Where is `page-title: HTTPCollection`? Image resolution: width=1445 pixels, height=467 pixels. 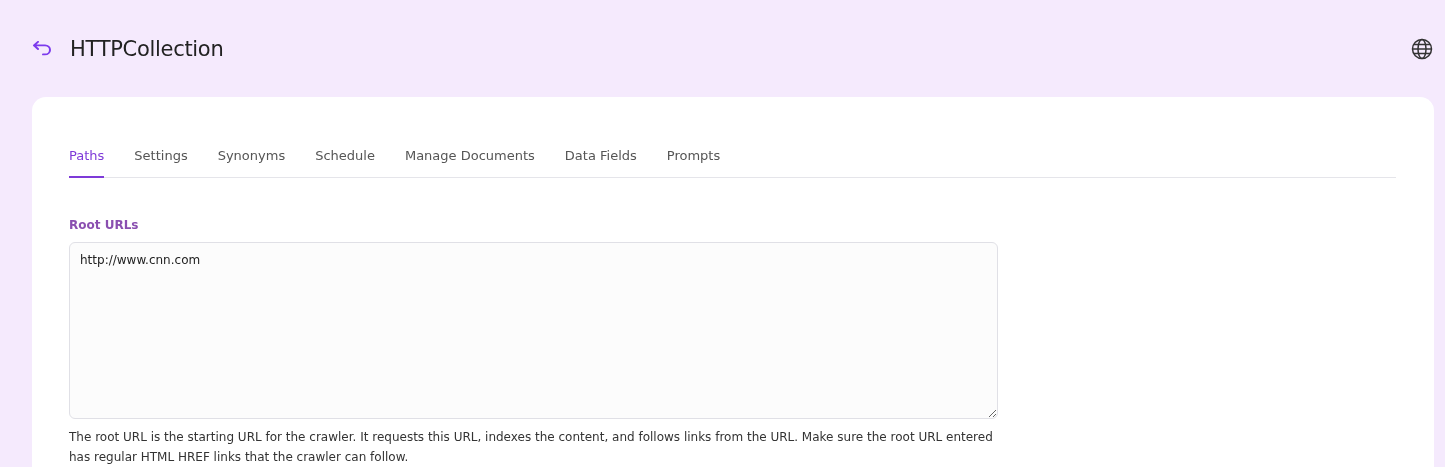 page-title: HTTPCollection is located at coordinates (147, 48).